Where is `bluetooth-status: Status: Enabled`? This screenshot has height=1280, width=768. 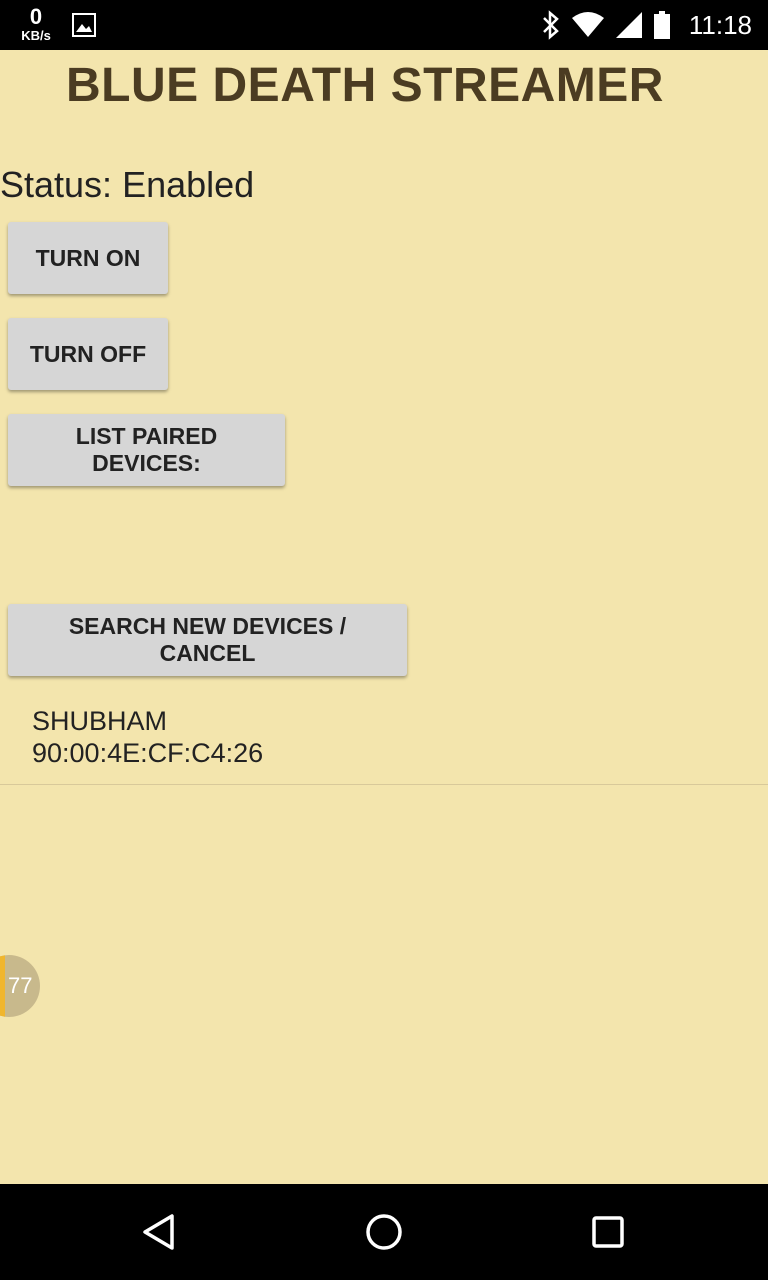
bluetooth-status: Status: Enabled is located at coordinates (127, 184).